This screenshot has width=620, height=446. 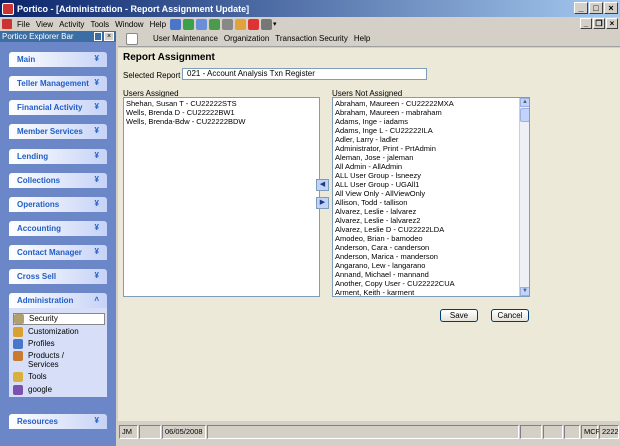 I want to click on maximize-icon: □, so click(x=596, y=8).